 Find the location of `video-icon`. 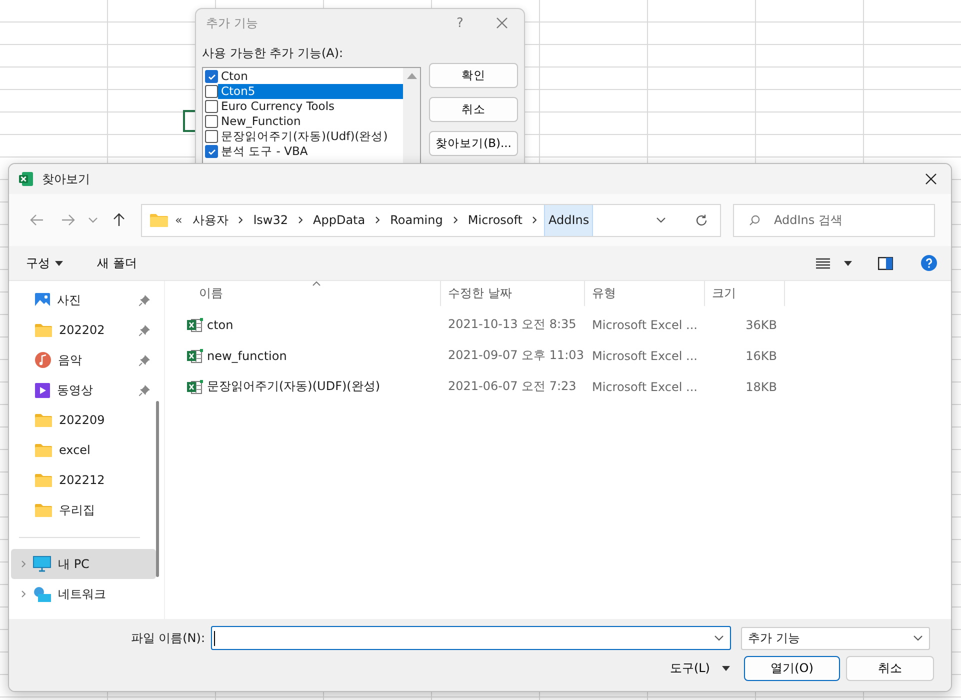

video-icon is located at coordinates (42, 390).